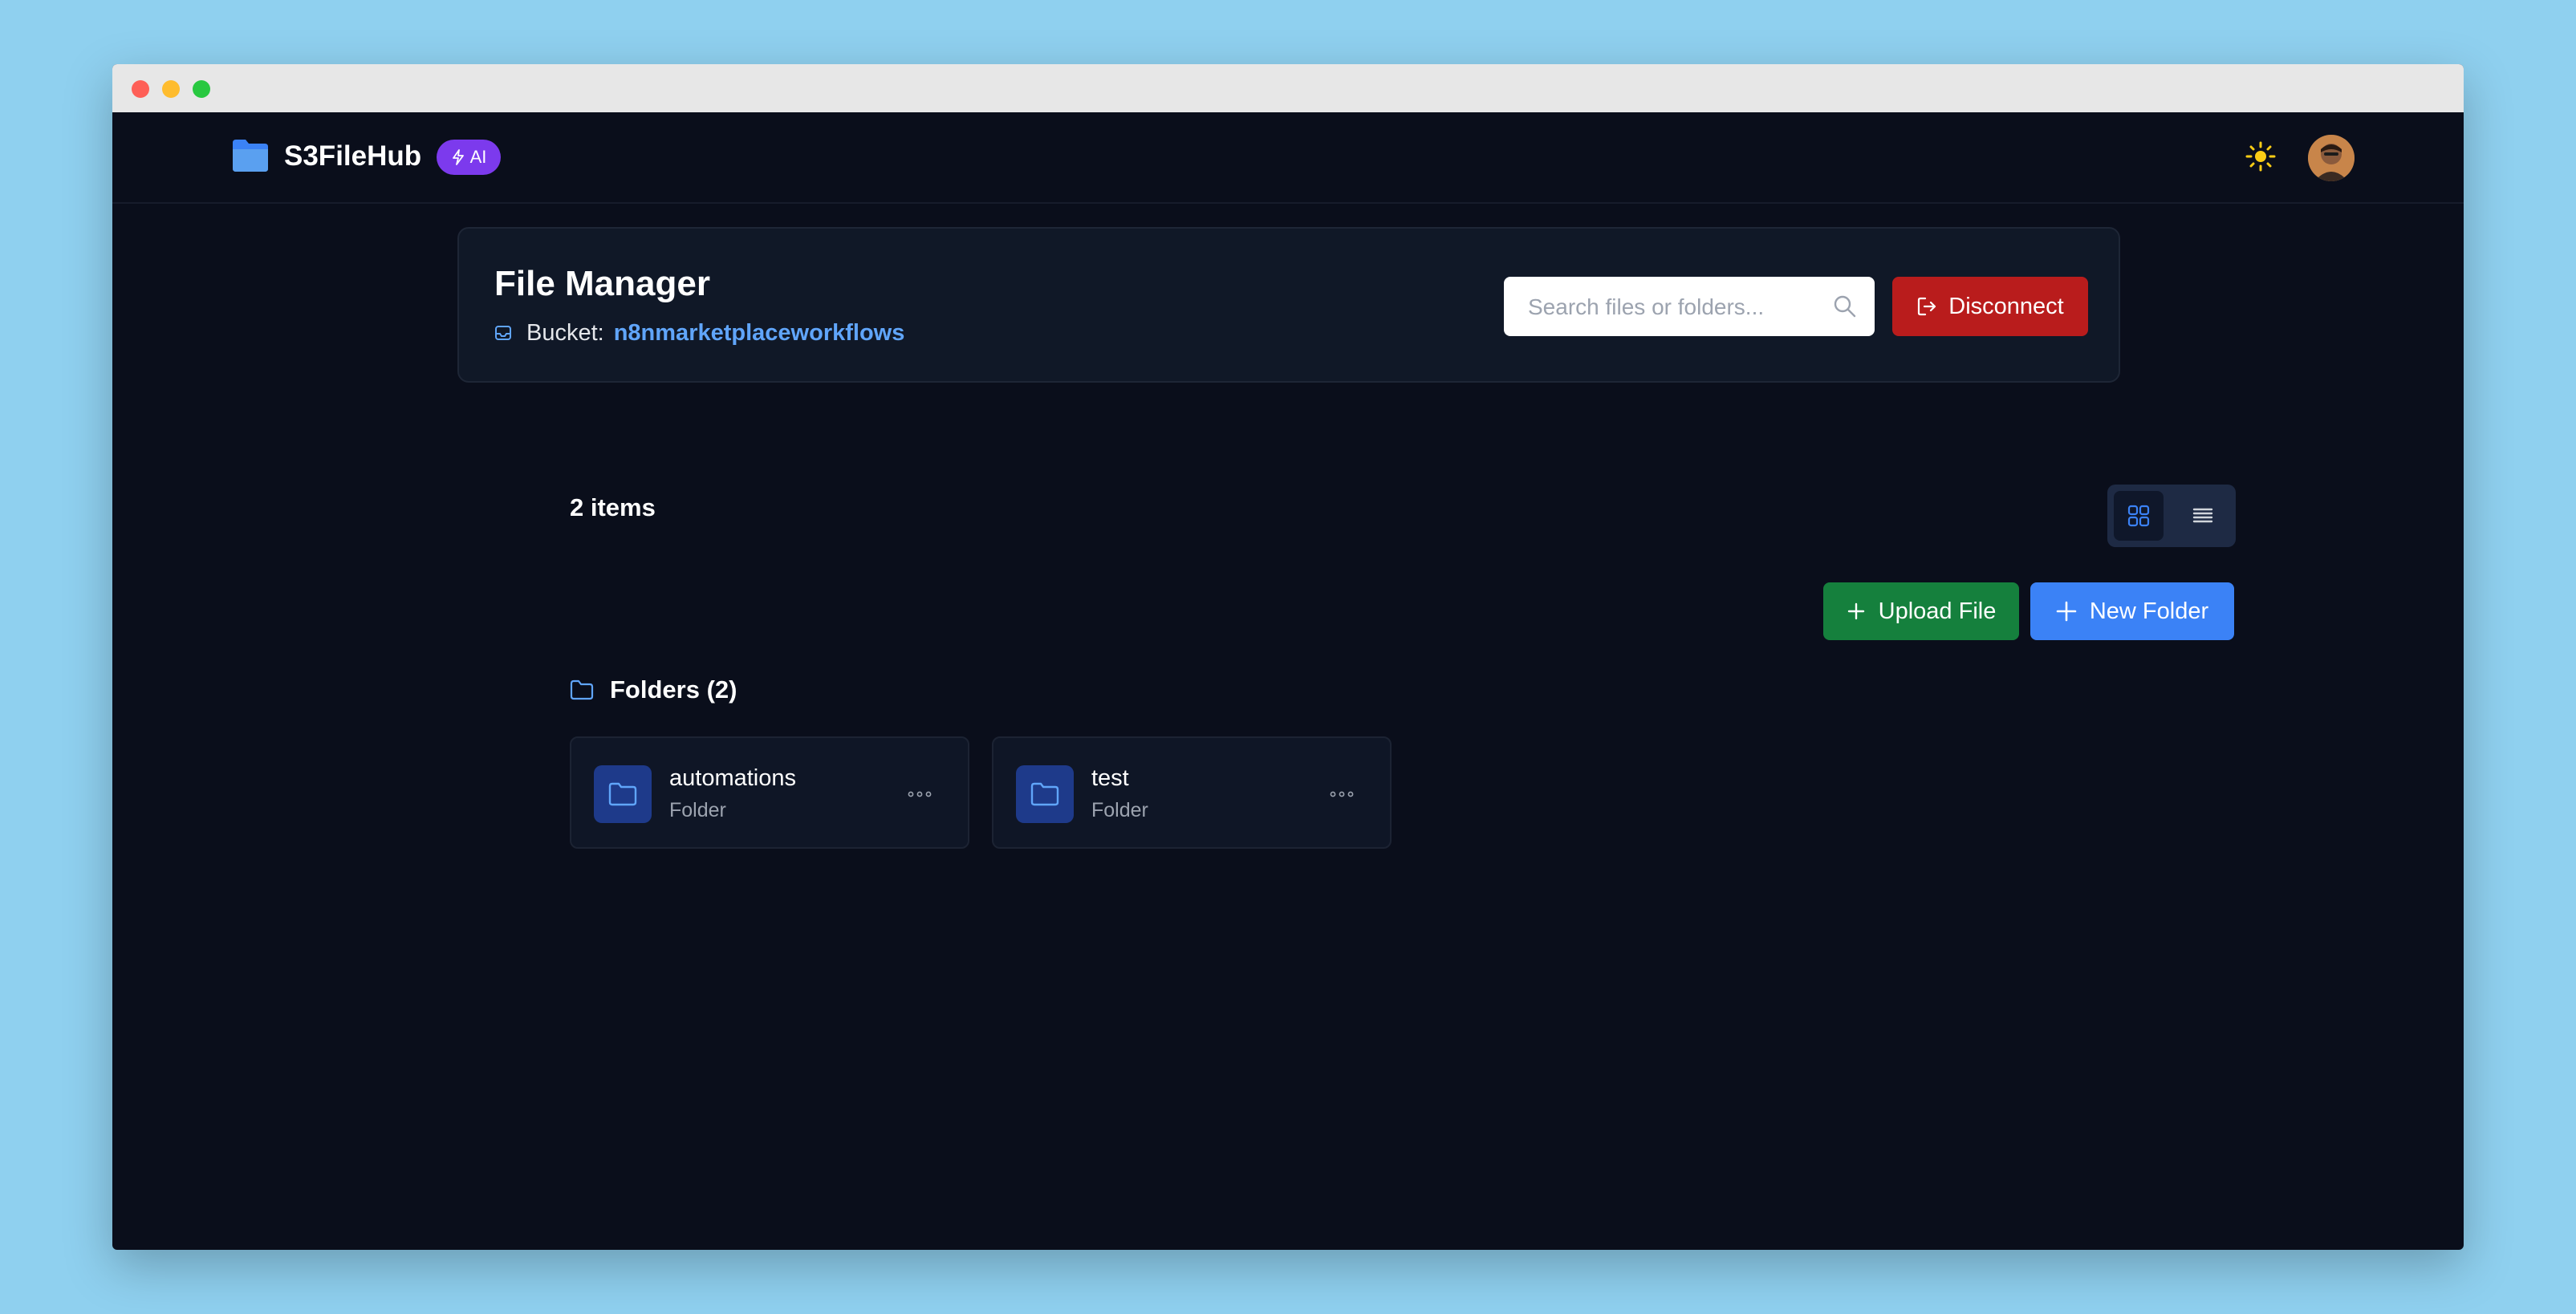 This screenshot has height=1314, width=2576. Describe the element at coordinates (582, 689) in the screenshot. I see `folder-outline-icon` at that location.